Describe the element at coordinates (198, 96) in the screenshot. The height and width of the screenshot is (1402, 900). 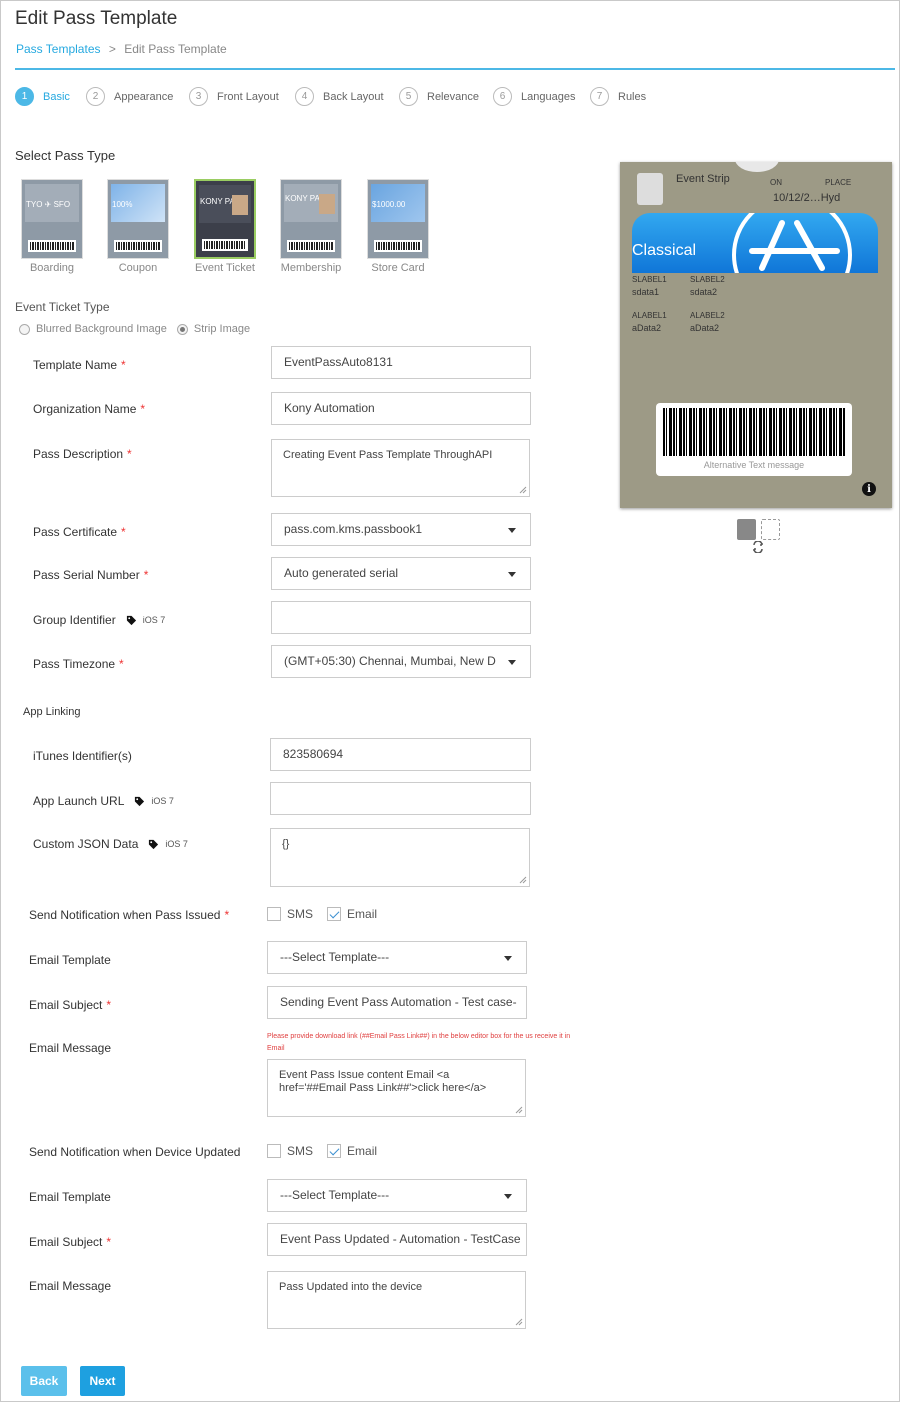
I see `step-number: 3` at that location.